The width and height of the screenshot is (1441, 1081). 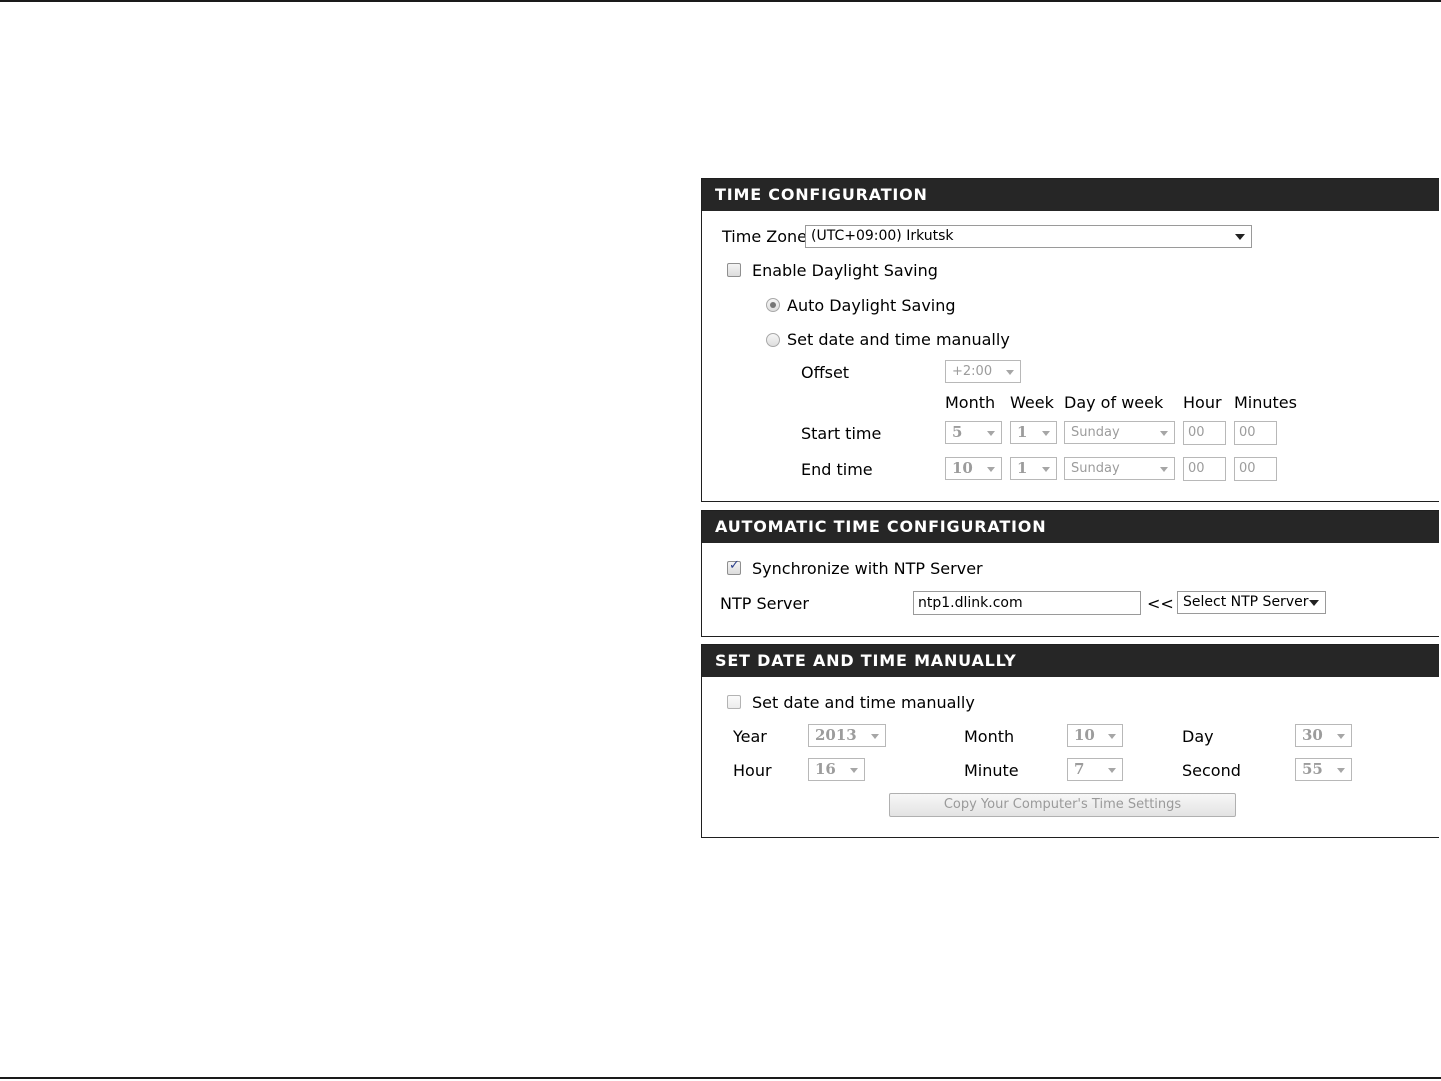 I want to click on offset-select: +2:00, so click(x=983, y=371).